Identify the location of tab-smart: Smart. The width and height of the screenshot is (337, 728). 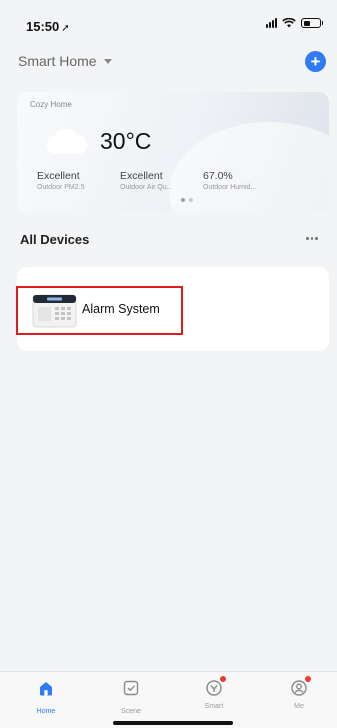
(214, 693).